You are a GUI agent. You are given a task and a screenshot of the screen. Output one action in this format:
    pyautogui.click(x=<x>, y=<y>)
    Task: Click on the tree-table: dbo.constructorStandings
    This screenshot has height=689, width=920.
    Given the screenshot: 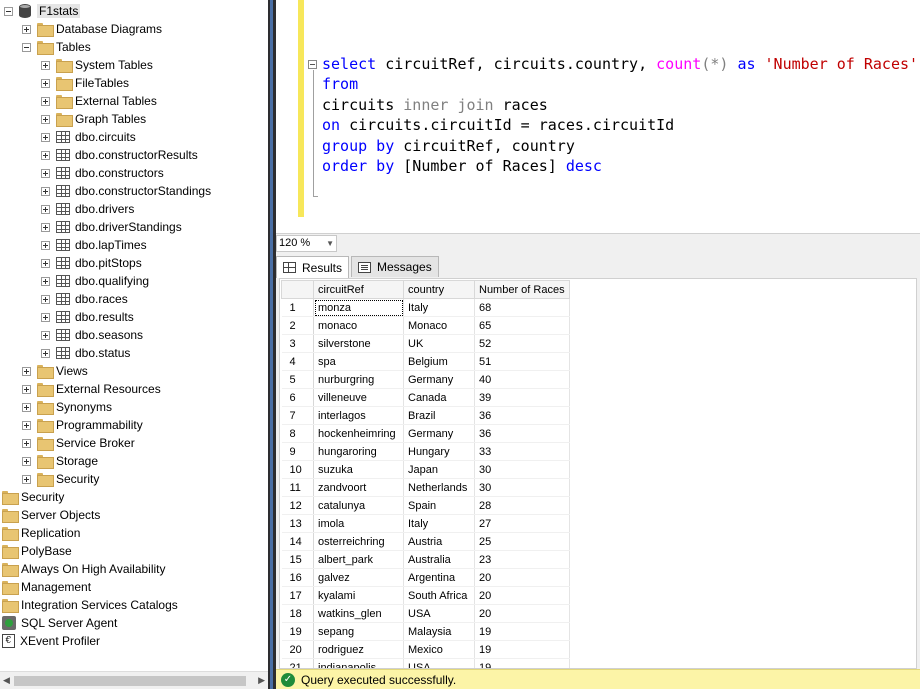 What is the action you would take?
    pyautogui.click(x=126, y=191)
    